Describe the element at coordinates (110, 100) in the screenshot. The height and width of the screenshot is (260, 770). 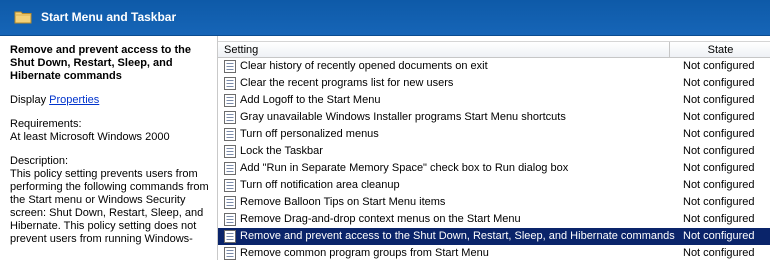
I see `display-line: Display Properties` at that location.